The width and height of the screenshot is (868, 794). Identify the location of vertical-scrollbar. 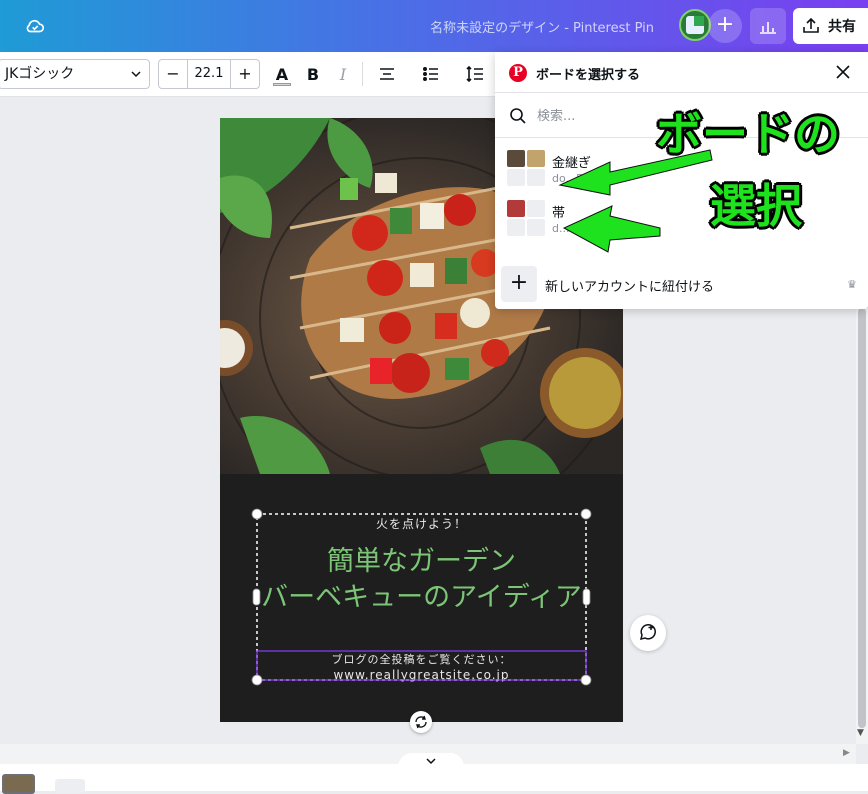
(862, 526).